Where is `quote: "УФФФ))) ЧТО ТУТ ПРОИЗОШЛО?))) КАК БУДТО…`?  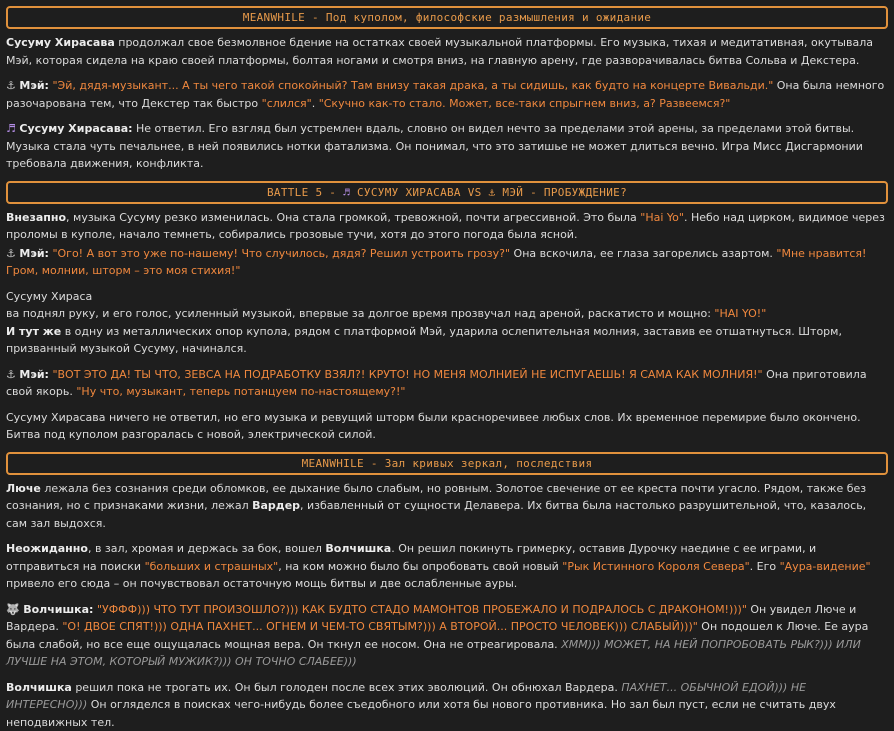
quote: "УФФФ))) ЧТО ТУТ ПРОИЗОШЛО?))) КАК БУДТО… is located at coordinates (422, 609).